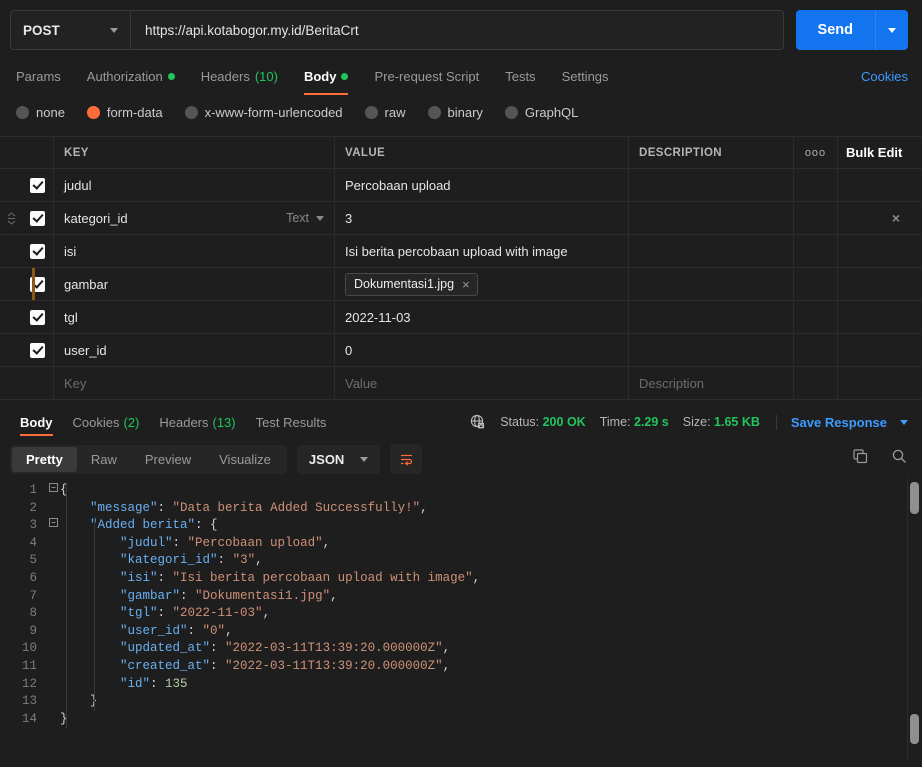 Image resolution: width=922 pixels, height=767 pixels. I want to click on description-cell-placeholder: Description, so click(711, 383).